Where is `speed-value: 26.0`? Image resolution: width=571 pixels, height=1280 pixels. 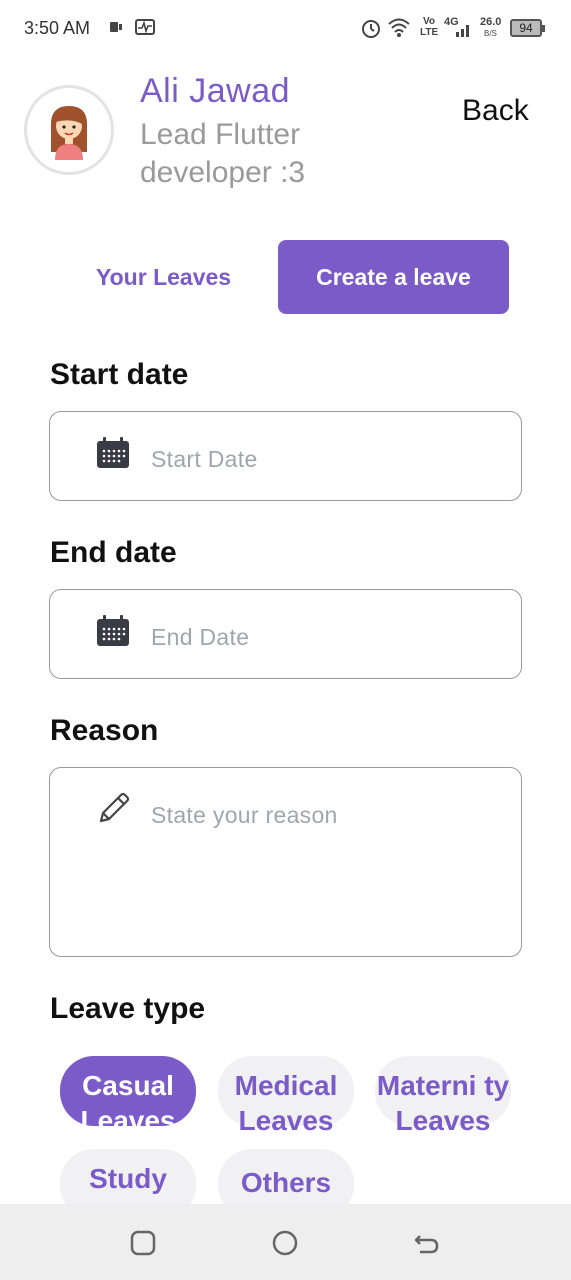 speed-value: 26.0 is located at coordinates (491, 22).